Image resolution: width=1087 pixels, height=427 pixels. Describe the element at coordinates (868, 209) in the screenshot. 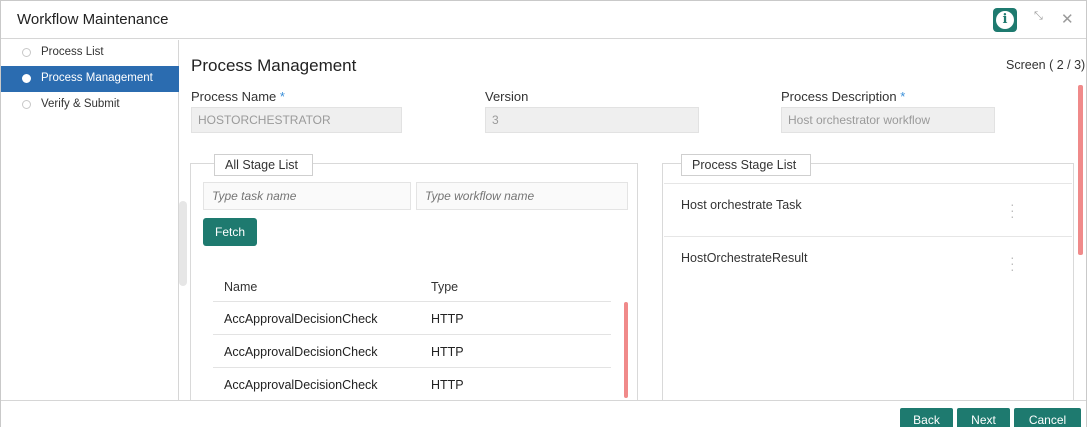

I see `list-item: Host orchestrate Task · · ·` at that location.